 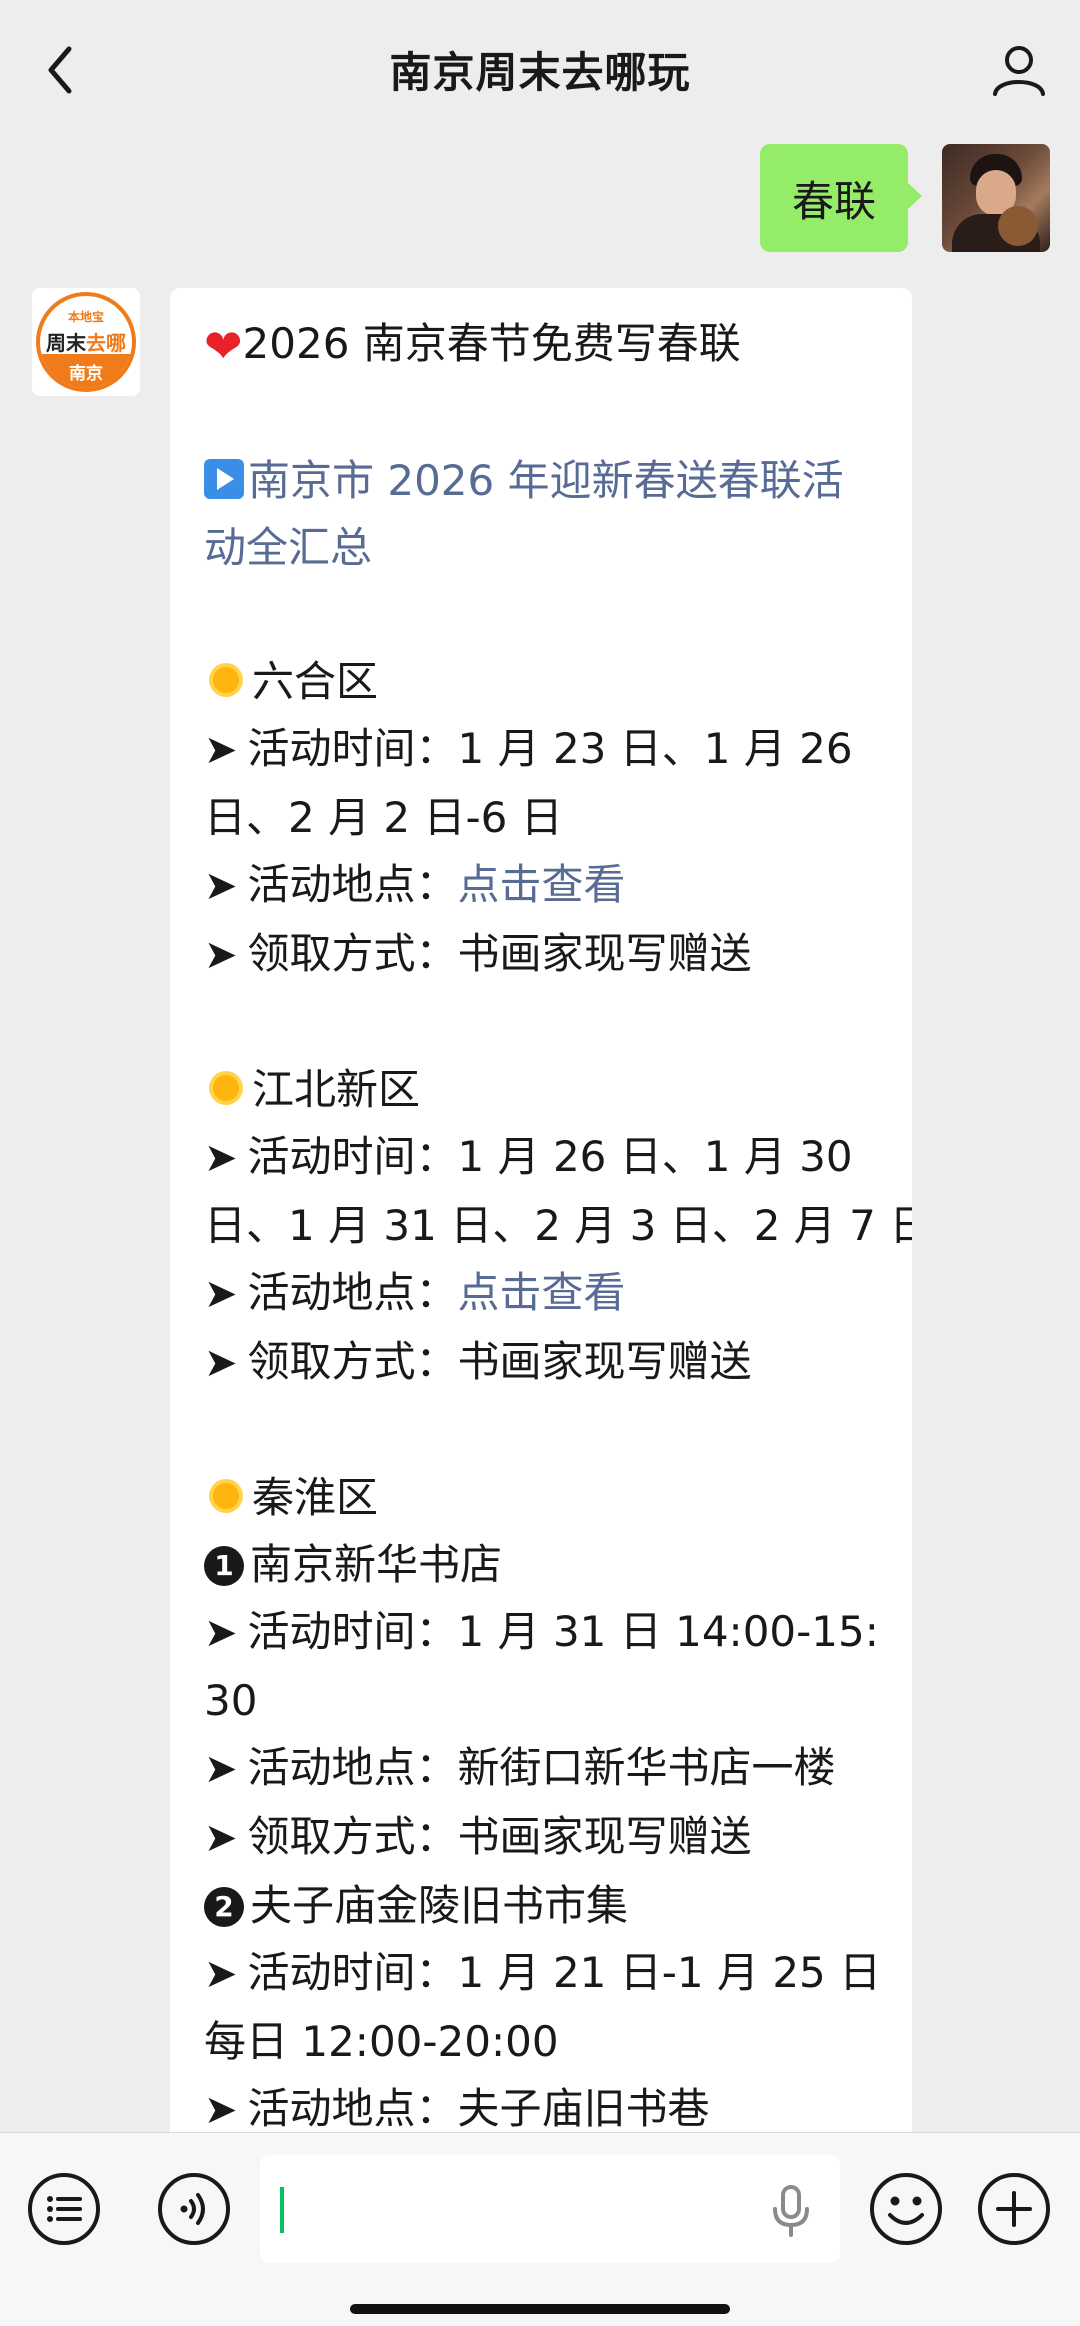 I want to click on chat-info-button, so click(x=1019, y=70).